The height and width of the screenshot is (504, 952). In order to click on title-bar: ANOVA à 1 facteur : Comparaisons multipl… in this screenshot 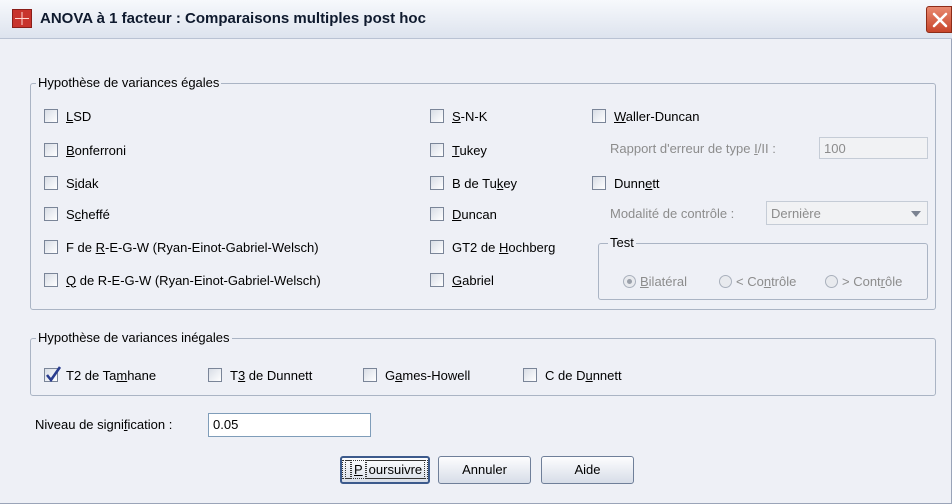, I will do `click(476, 19)`.